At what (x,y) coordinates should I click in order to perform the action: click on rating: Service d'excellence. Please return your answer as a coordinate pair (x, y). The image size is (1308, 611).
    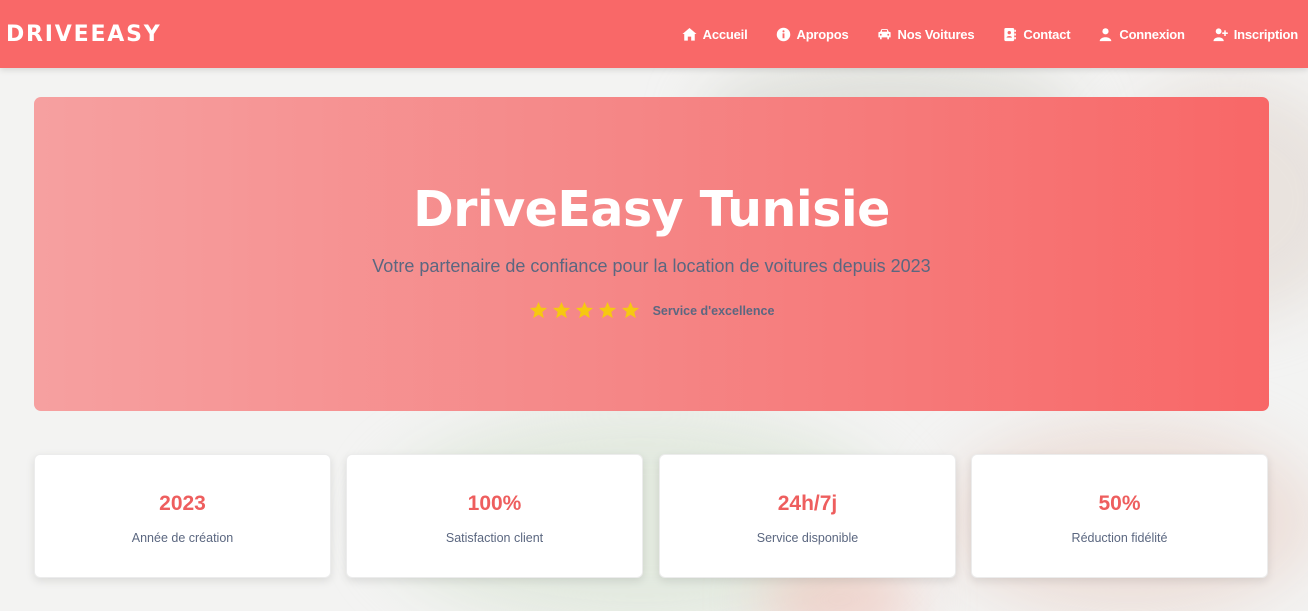
    Looking at the image, I should click on (652, 310).